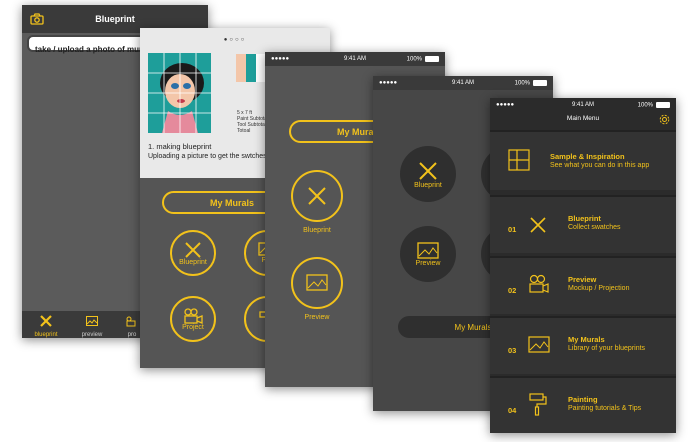  I want to click on menu-item-number: 03, so click(512, 350).